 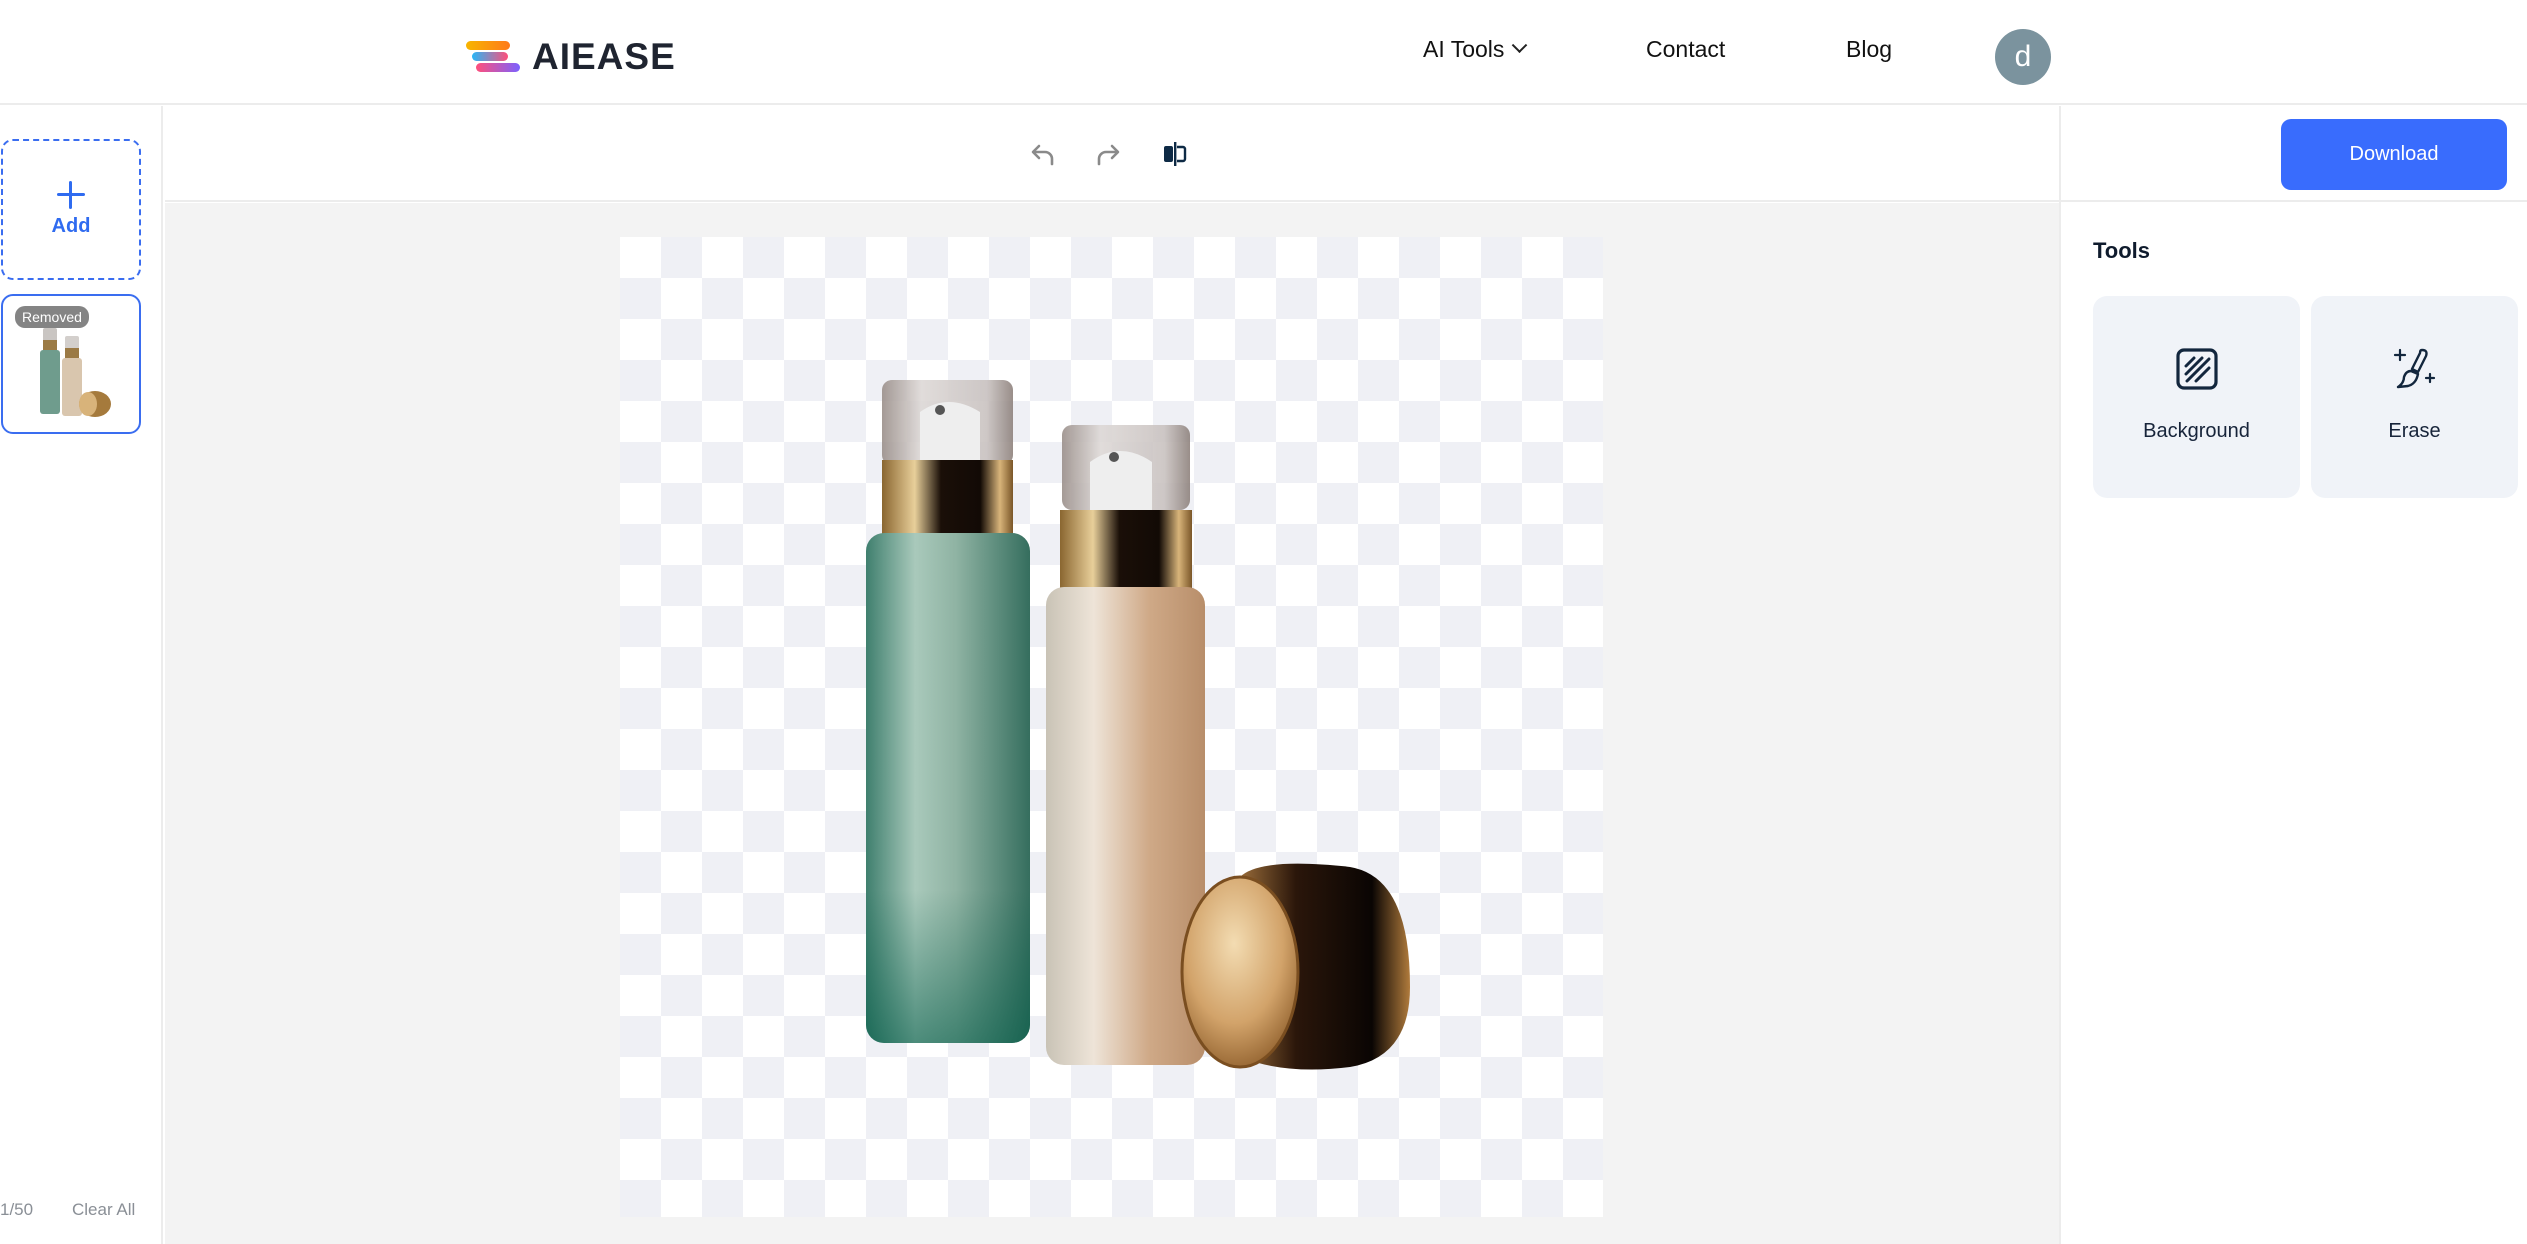 What do you see at coordinates (2414, 368) in the screenshot?
I see `magic-brush-icon` at bounding box center [2414, 368].